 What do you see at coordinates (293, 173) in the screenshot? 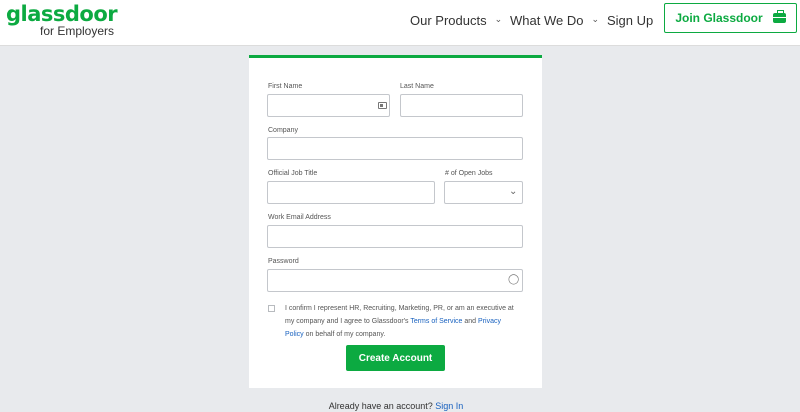
I see `job-title-label: Official Job Title` at bounding box center [293, 173].